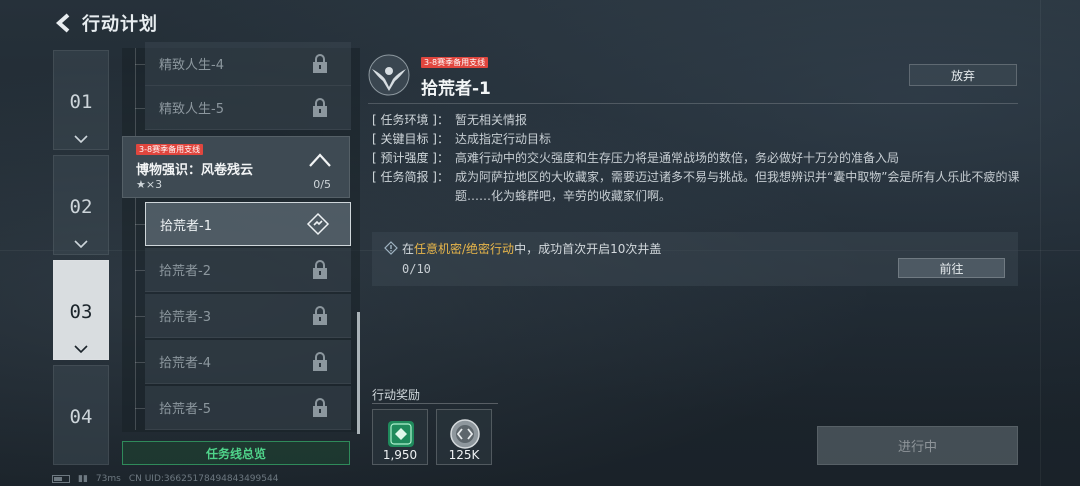  I want to click on header: 行动计划, so click(105, 23).